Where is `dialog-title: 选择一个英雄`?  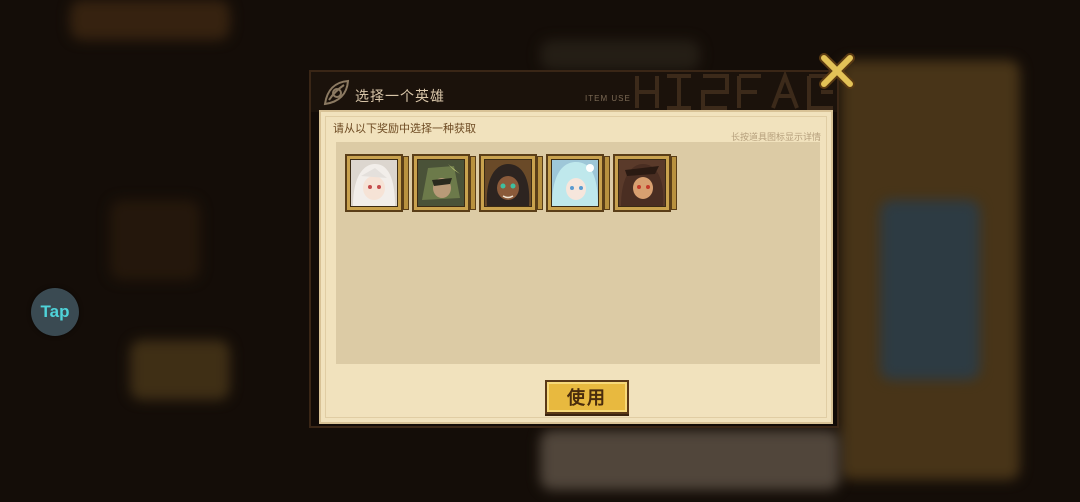 dialog-title: 选择一个英雄 is located at coordinates (400, 97).